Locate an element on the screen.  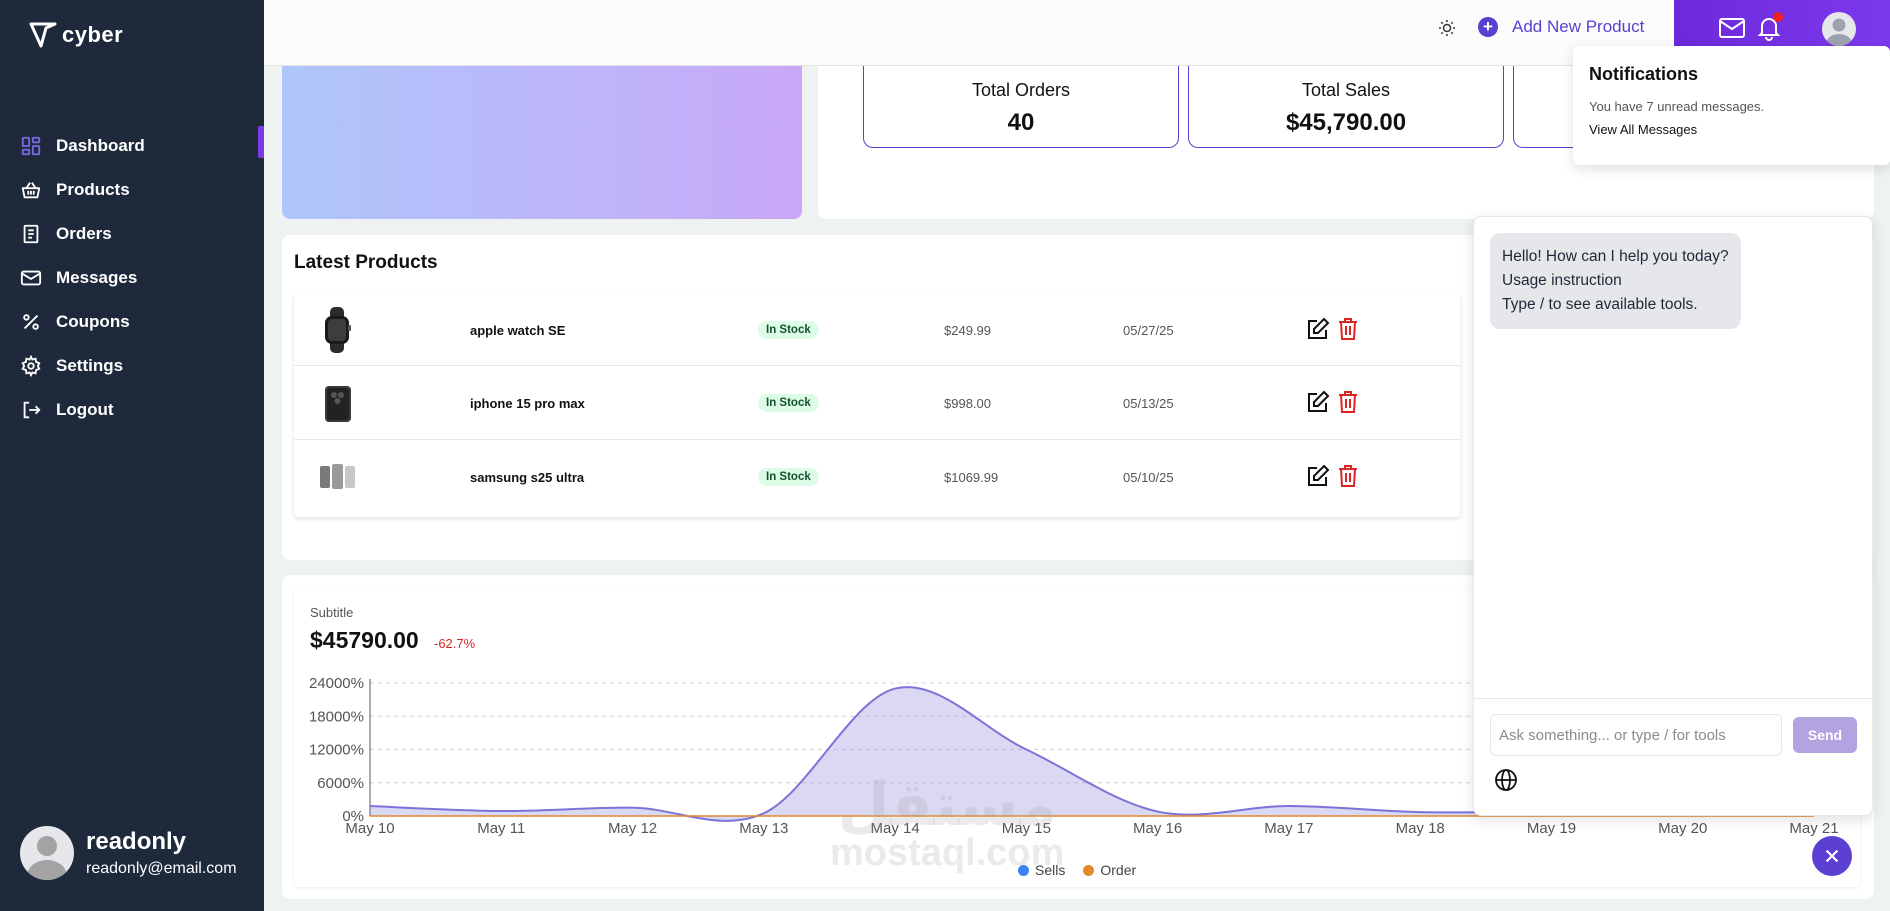
stat-total-orders: Total Orders 40 is located at coordinates (1021, 107).